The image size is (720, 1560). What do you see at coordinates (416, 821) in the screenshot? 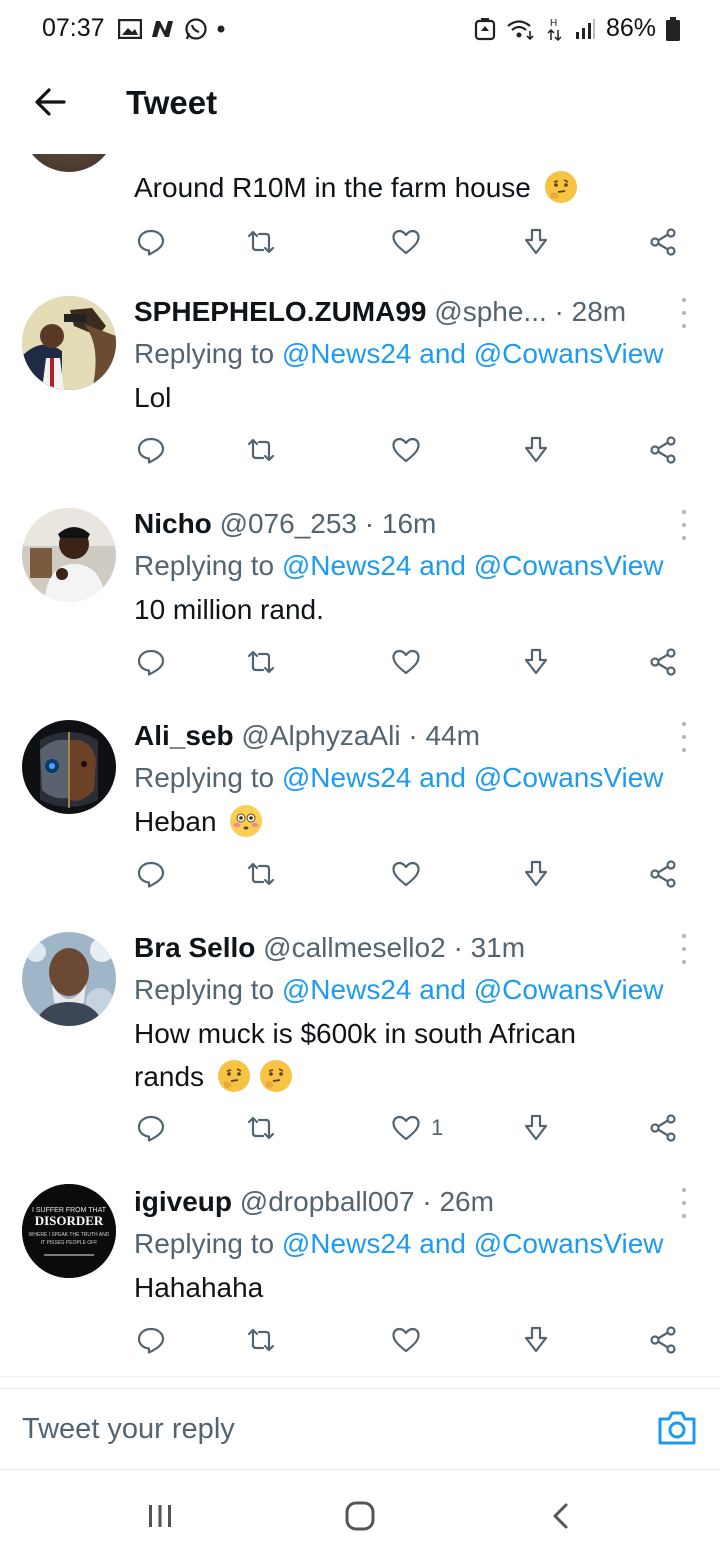
I see `tweet-text-row: Heban` at bounding box center [416, 821].